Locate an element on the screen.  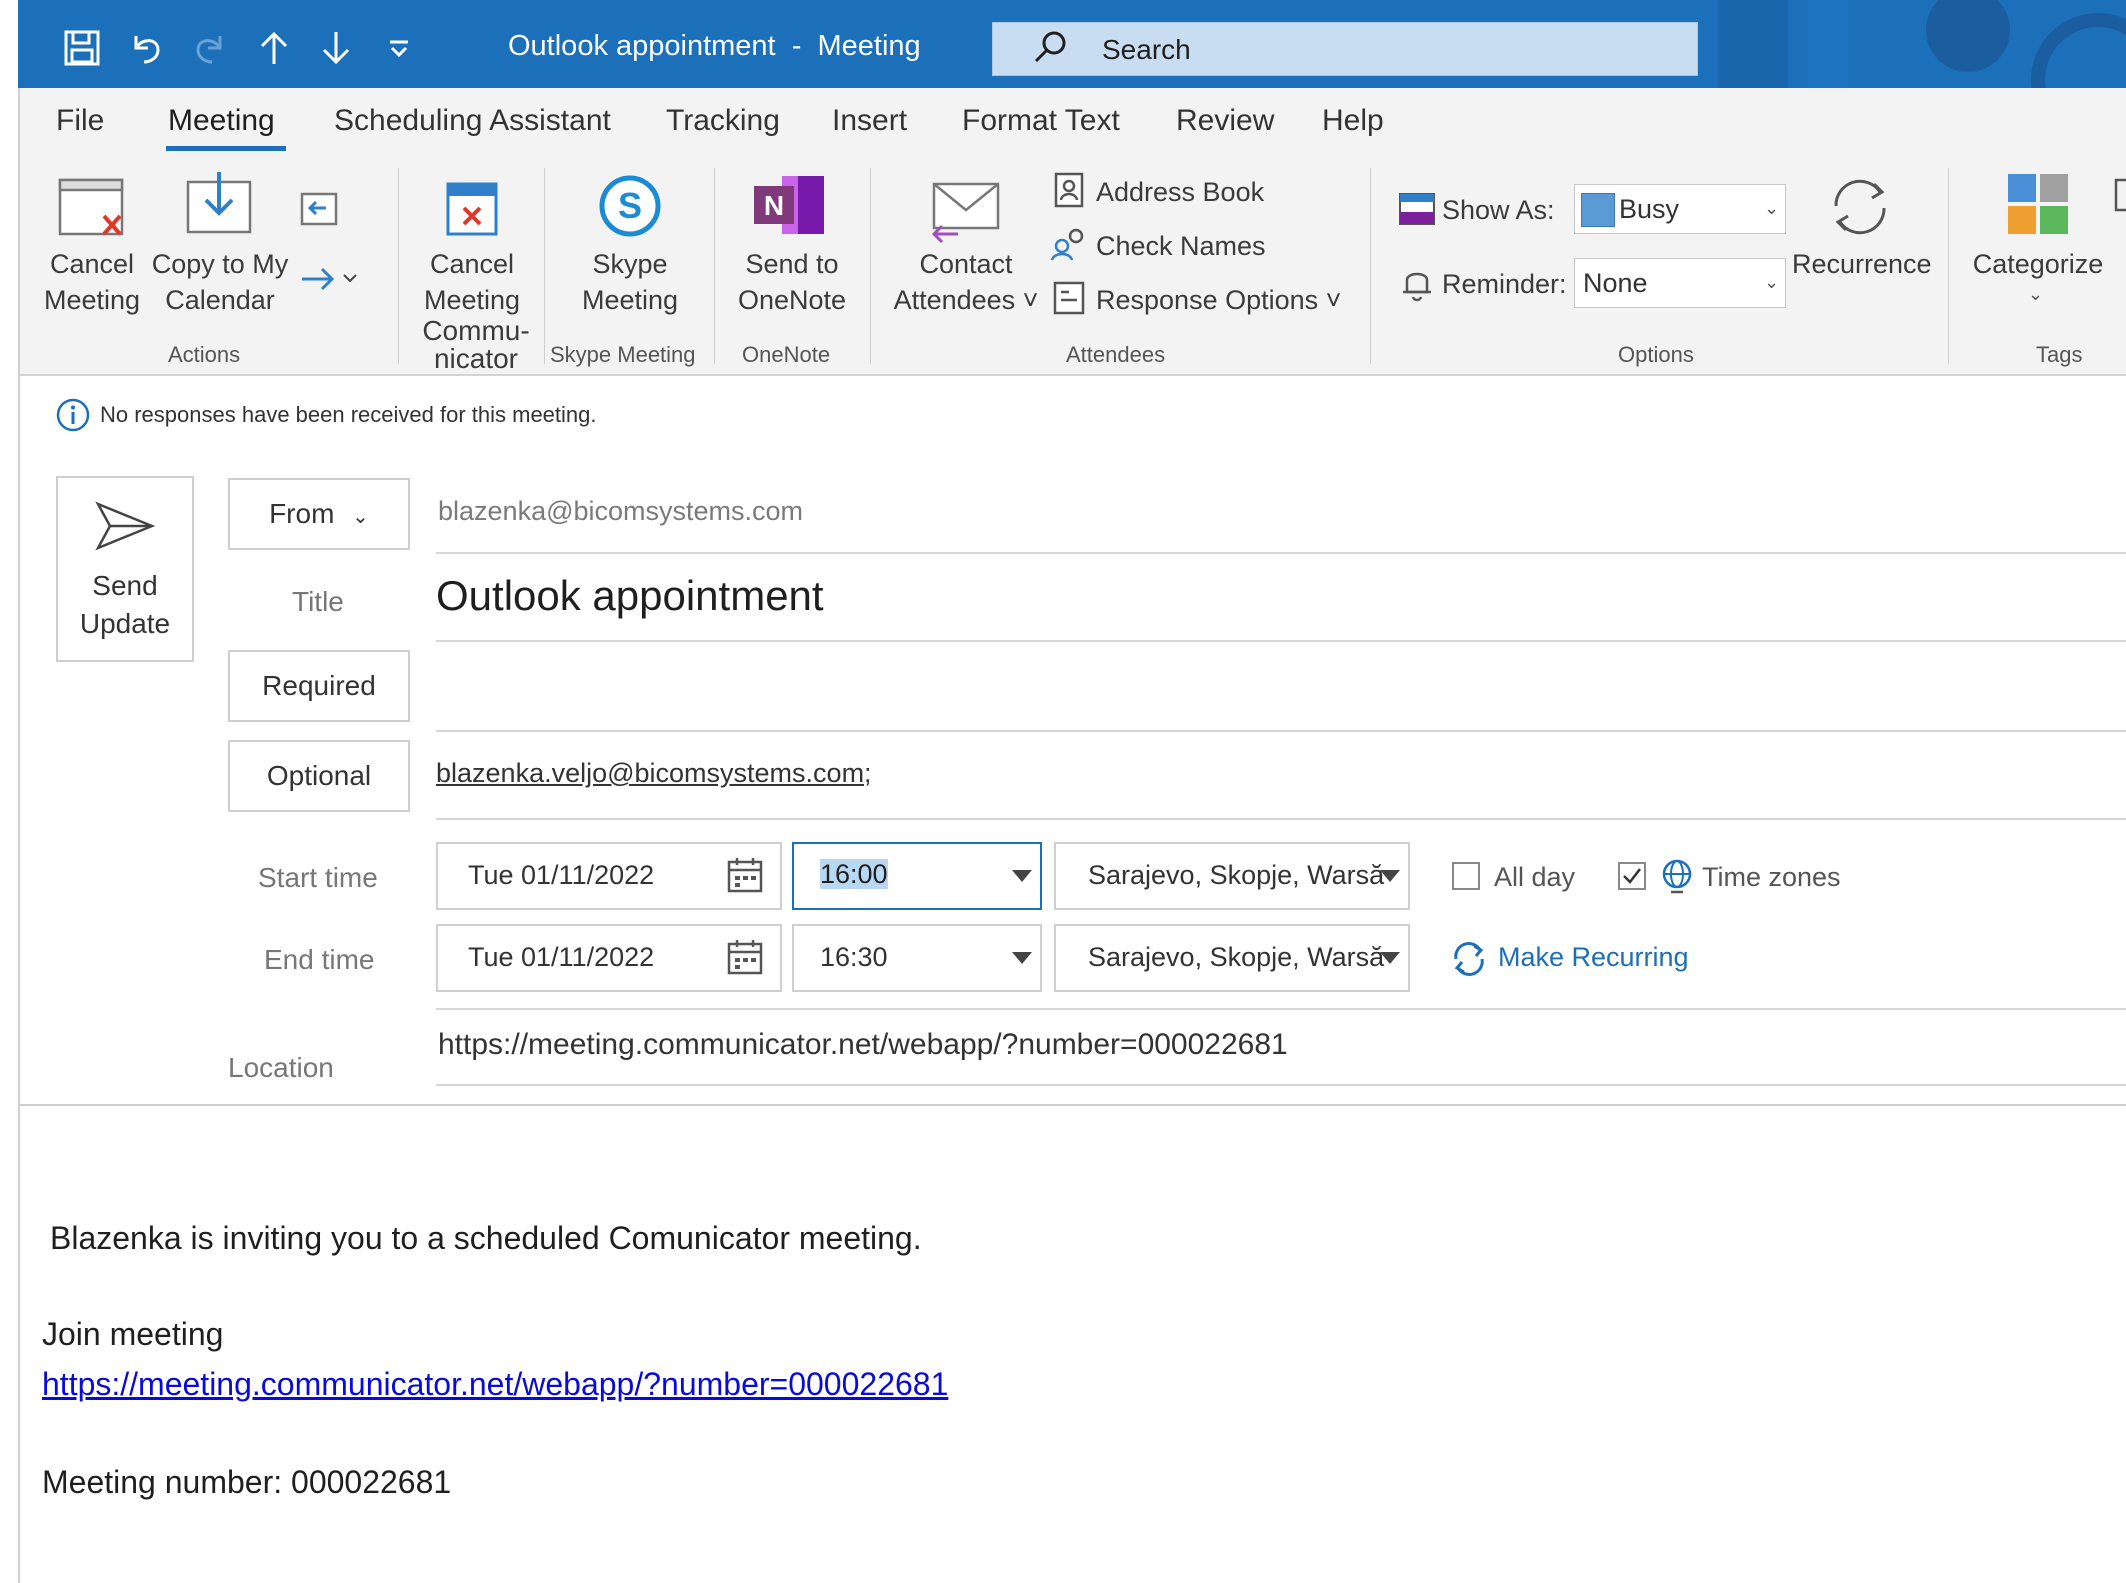
all-day-label: All day is located at coordinates (1534, 877).